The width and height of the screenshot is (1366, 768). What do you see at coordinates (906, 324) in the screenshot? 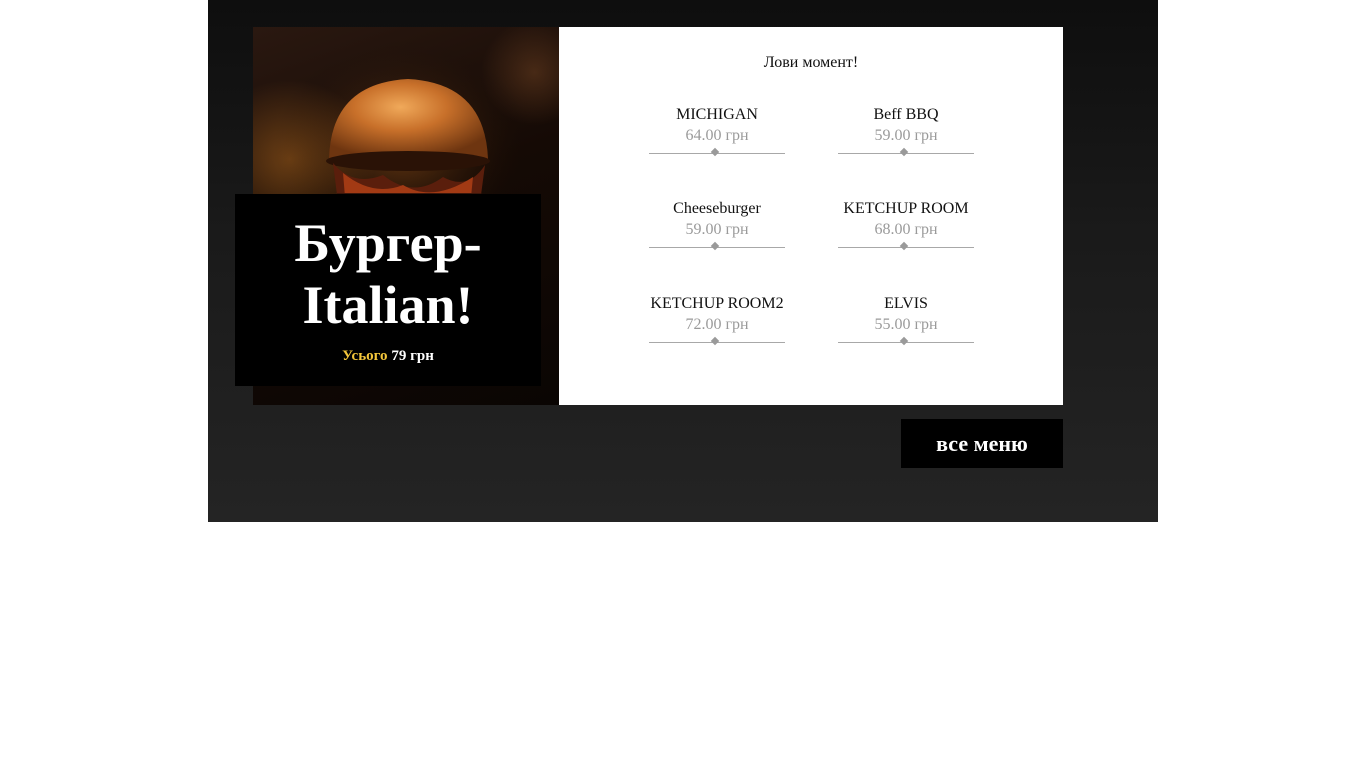
I see `menu-item-price: 55.00 грн` at bounding box center [906, 324].